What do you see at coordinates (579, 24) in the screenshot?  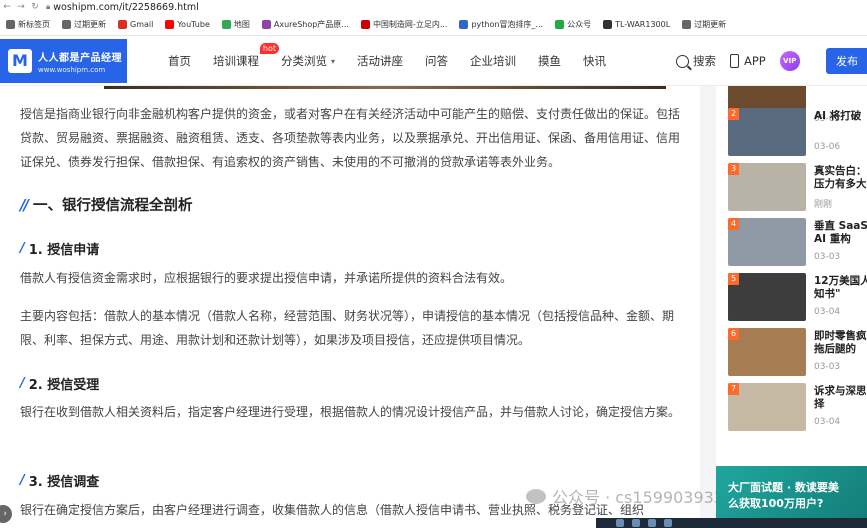 I see `bookmark-label: 公众号` at bounding box center [579, 24].